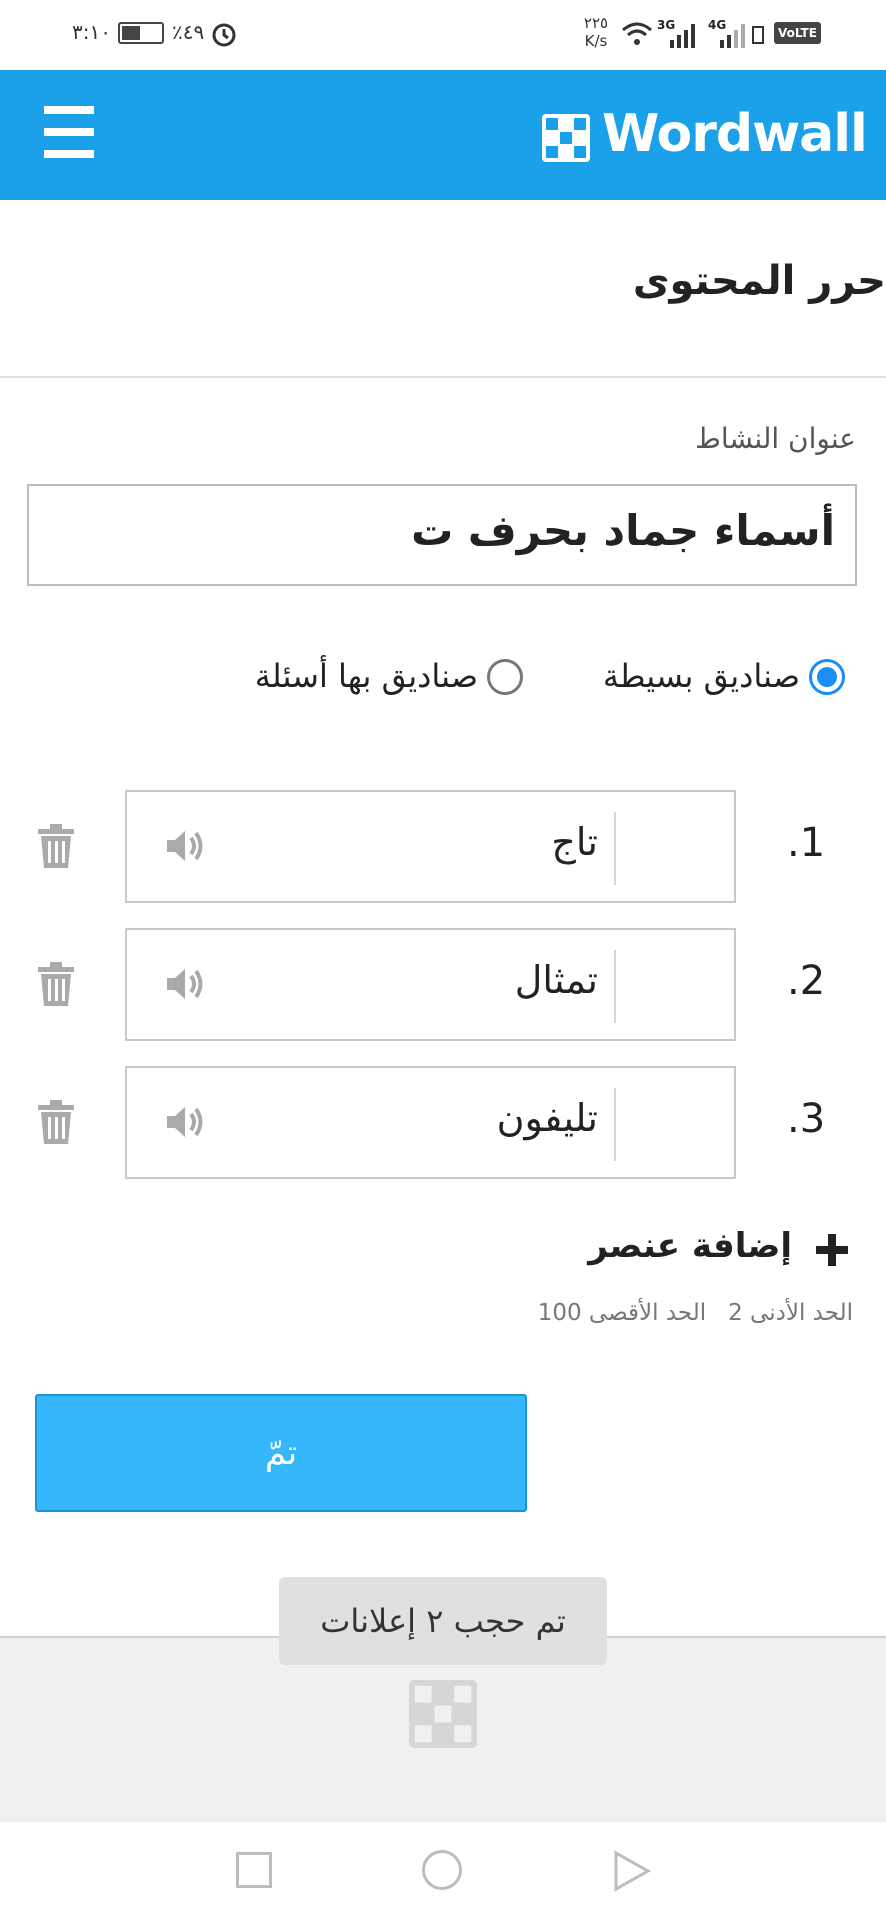 Image resolution: width=886 pixels, height=1920 pixels. I want to click on alarm-icon, so click(224, 36).